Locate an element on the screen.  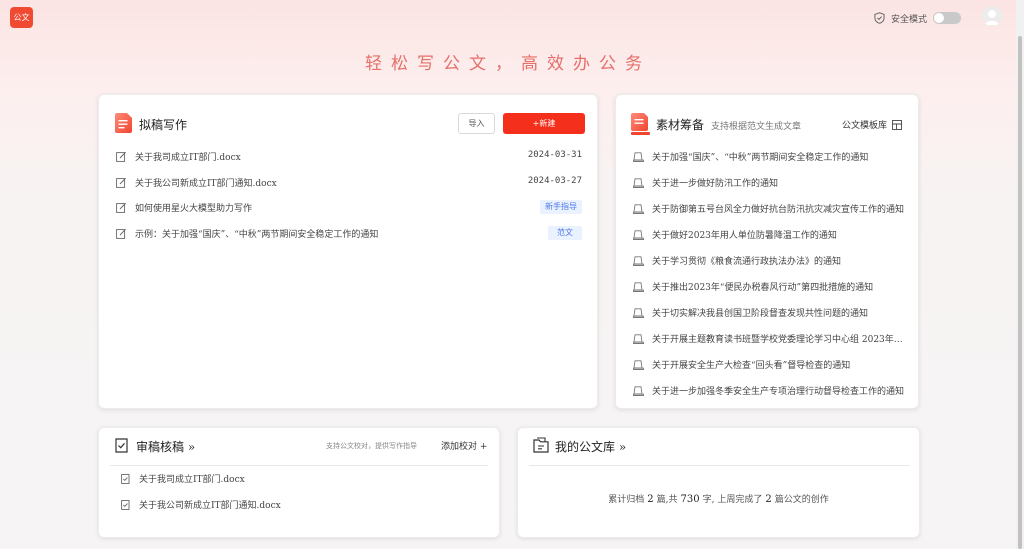
checklist-icon is located at coordinates (121, 445).